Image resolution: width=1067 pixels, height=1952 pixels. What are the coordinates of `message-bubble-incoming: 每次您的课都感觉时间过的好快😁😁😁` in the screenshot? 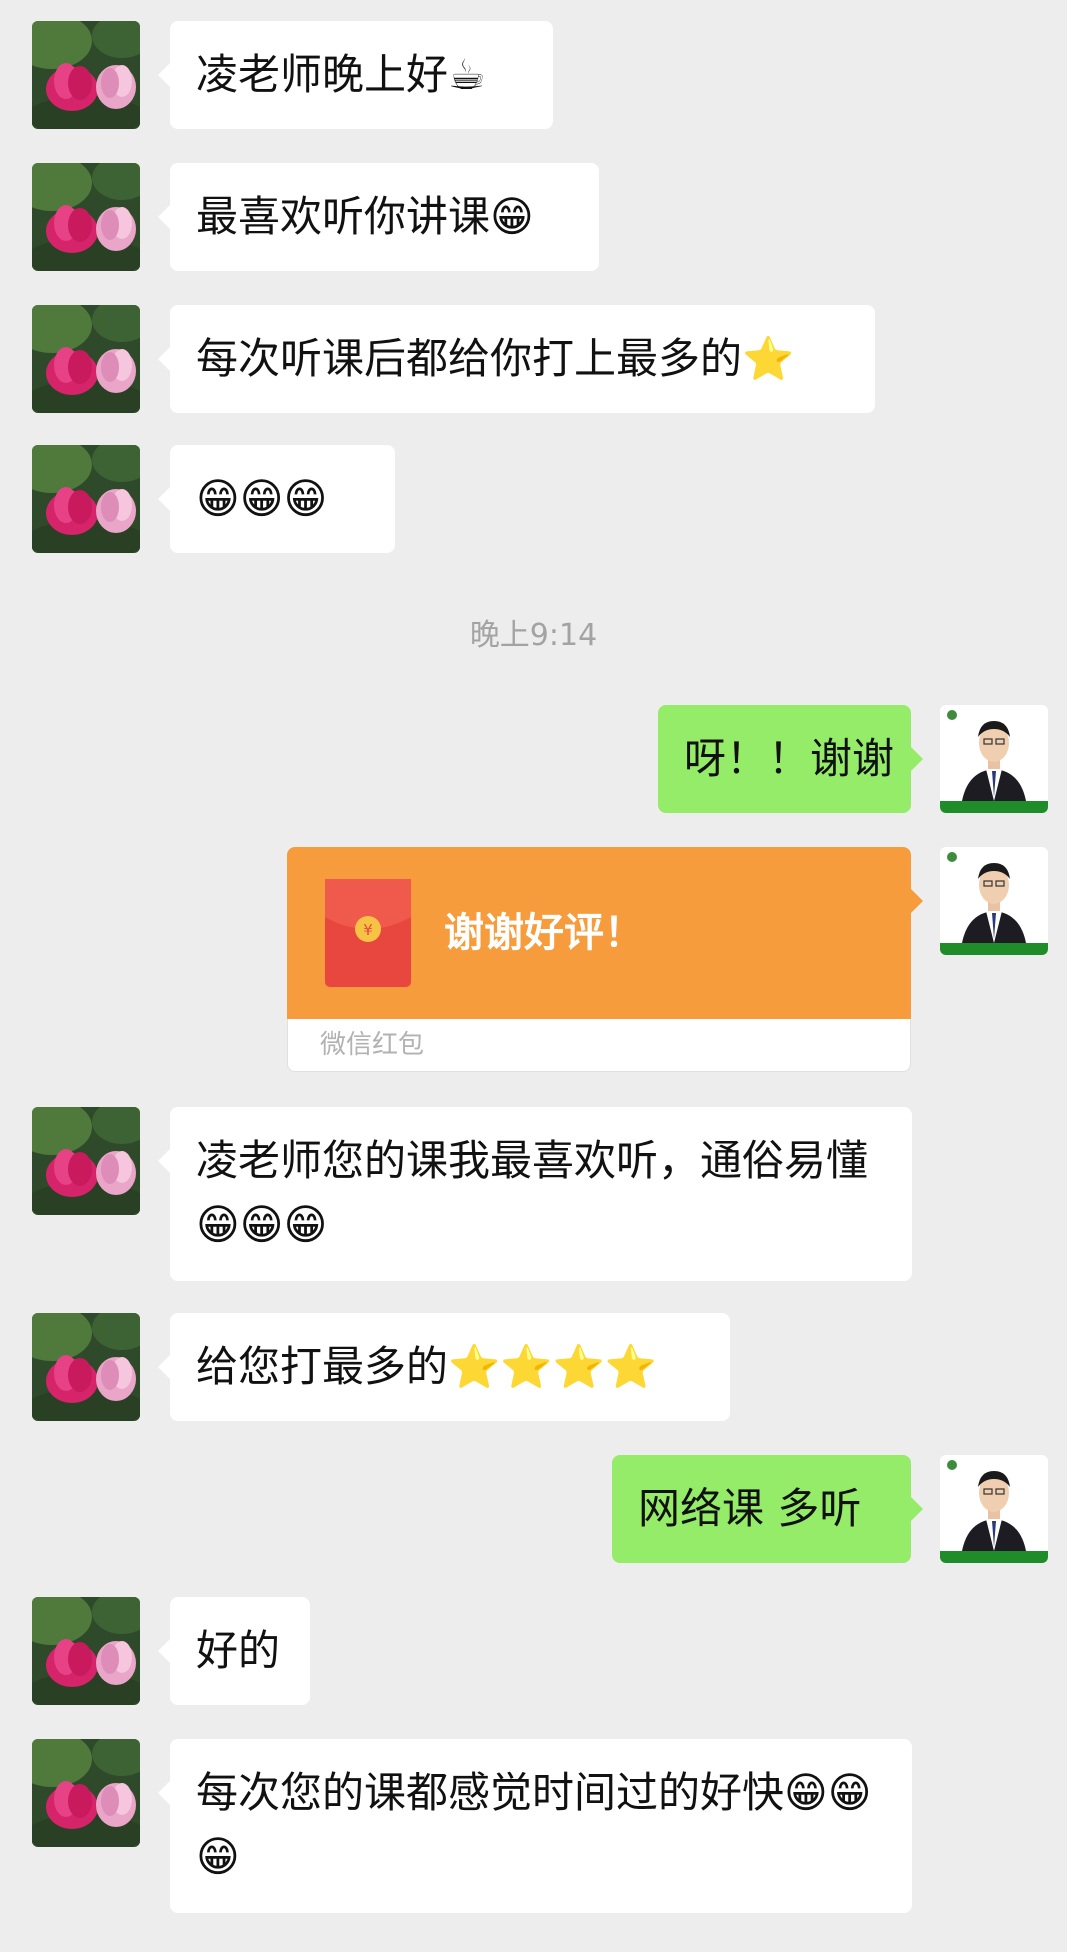 It's located at (535, 1826).